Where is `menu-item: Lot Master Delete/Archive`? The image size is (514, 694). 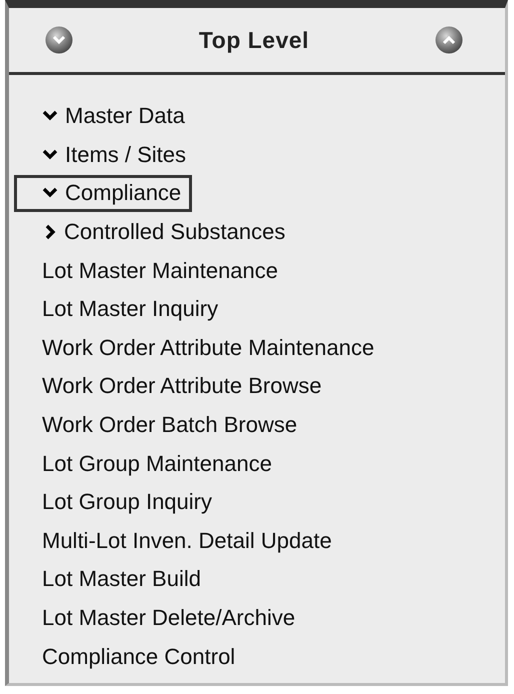 menu-item: Lot Master Delete/Archive is located at coordinates (160, 618).